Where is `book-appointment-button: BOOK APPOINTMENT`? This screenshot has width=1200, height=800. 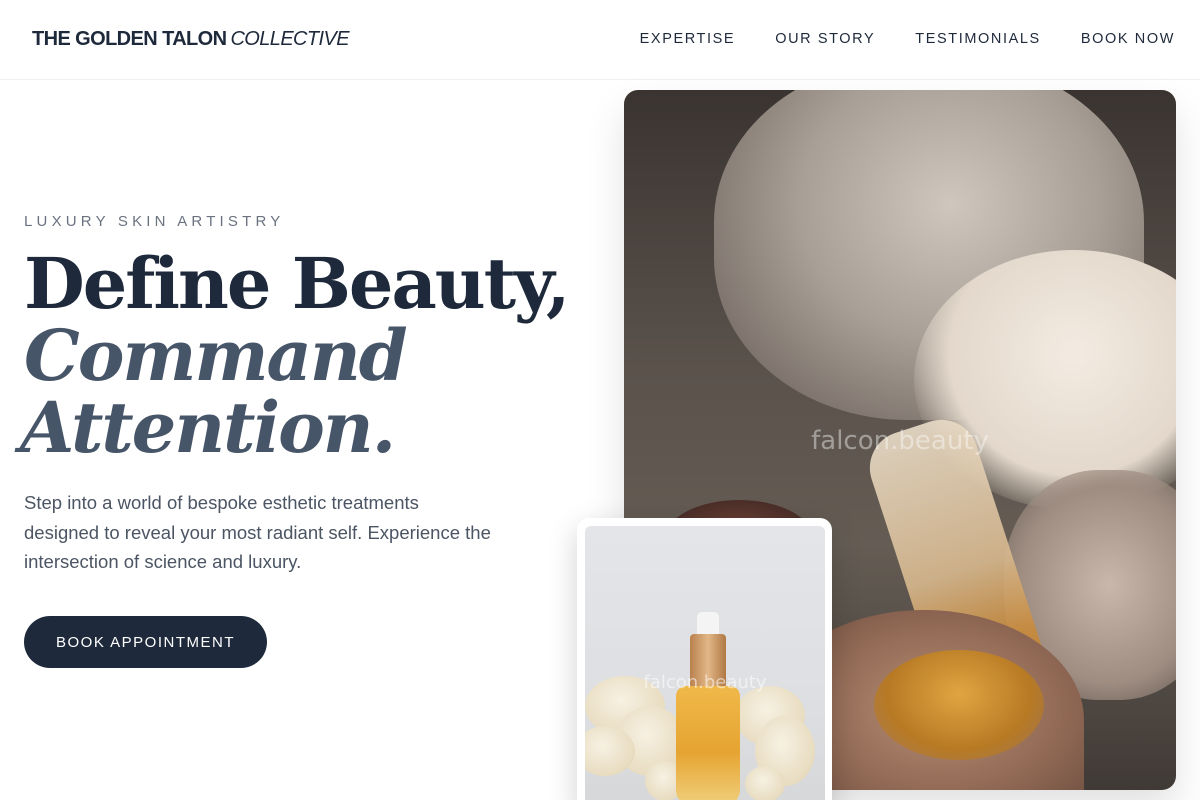
book-appointment-button: BOOK APPOINTMENT is located at coordinates (145, 642).